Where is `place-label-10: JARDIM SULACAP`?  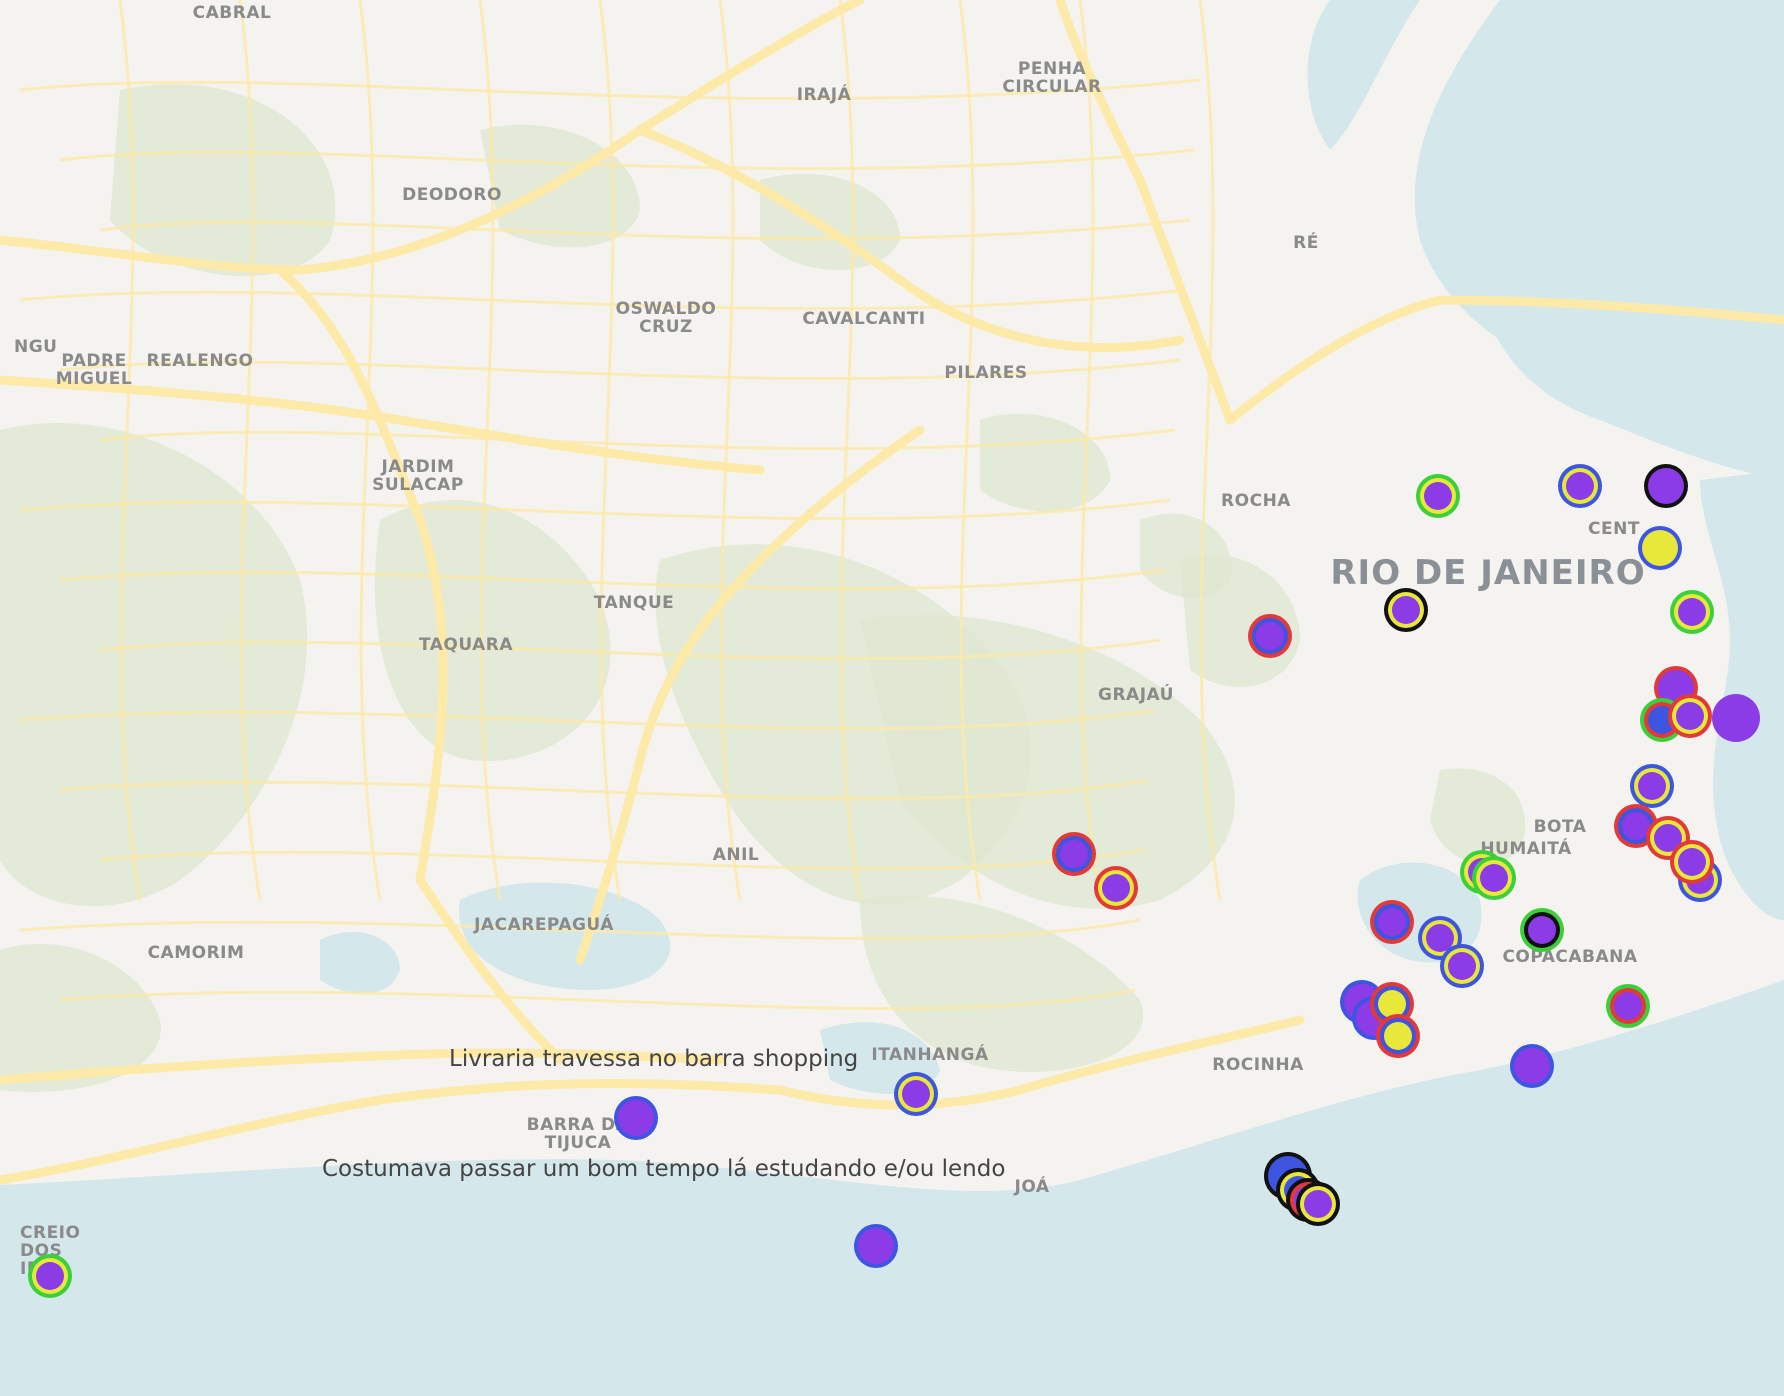 place-label-10: JARDIM SULACAP is located at coordinates (418, 476).